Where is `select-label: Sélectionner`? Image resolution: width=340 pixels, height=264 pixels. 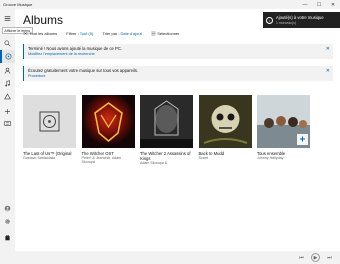
select-label: Sélectionner is located at coordinates (168, 33).